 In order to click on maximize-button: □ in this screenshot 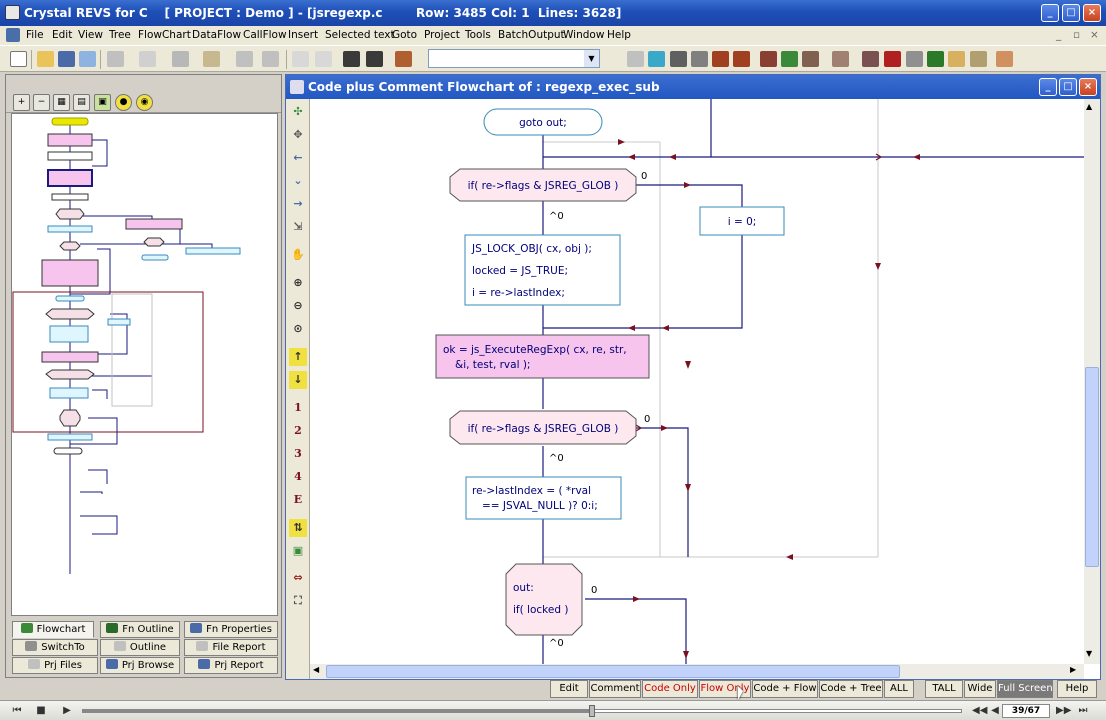, I will do `click(1071, 13)`.